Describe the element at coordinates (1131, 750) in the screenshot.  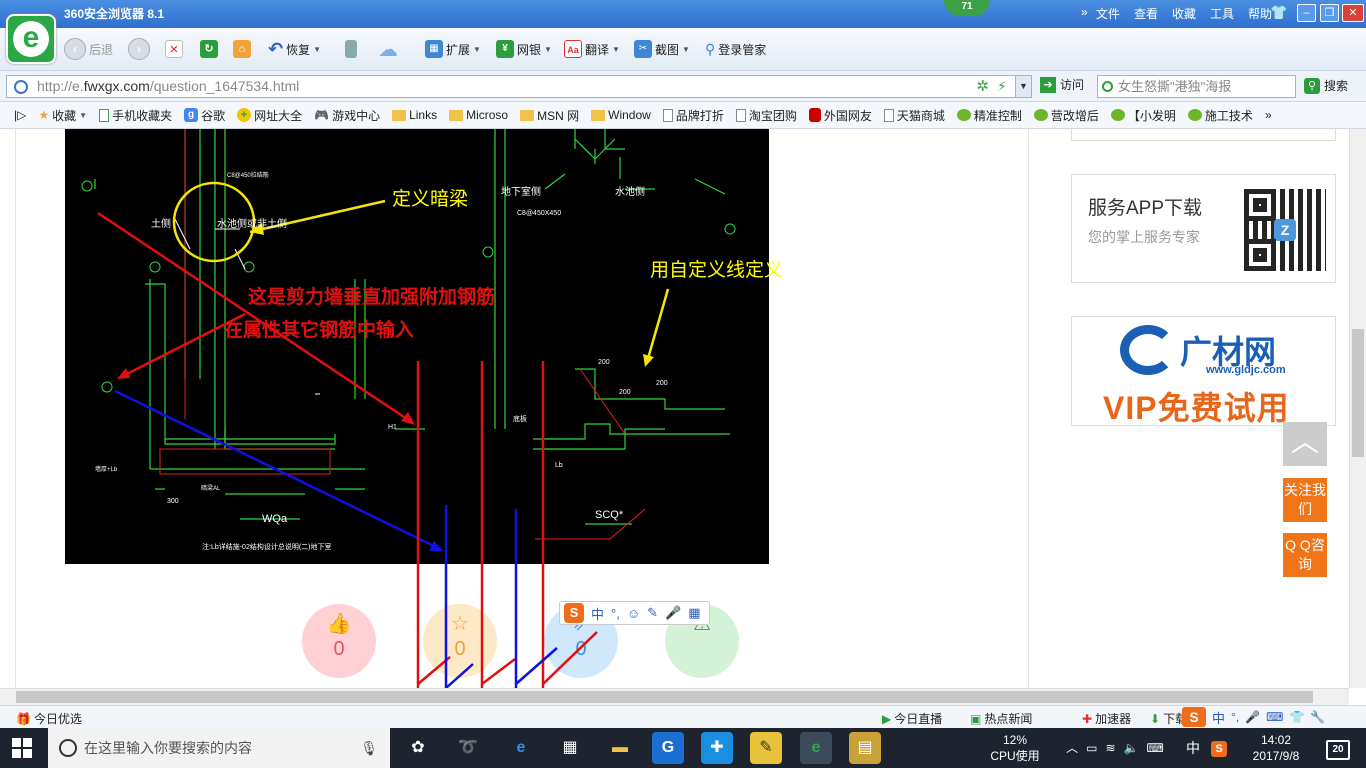
I see `volume-icon: 🔈` at that location.